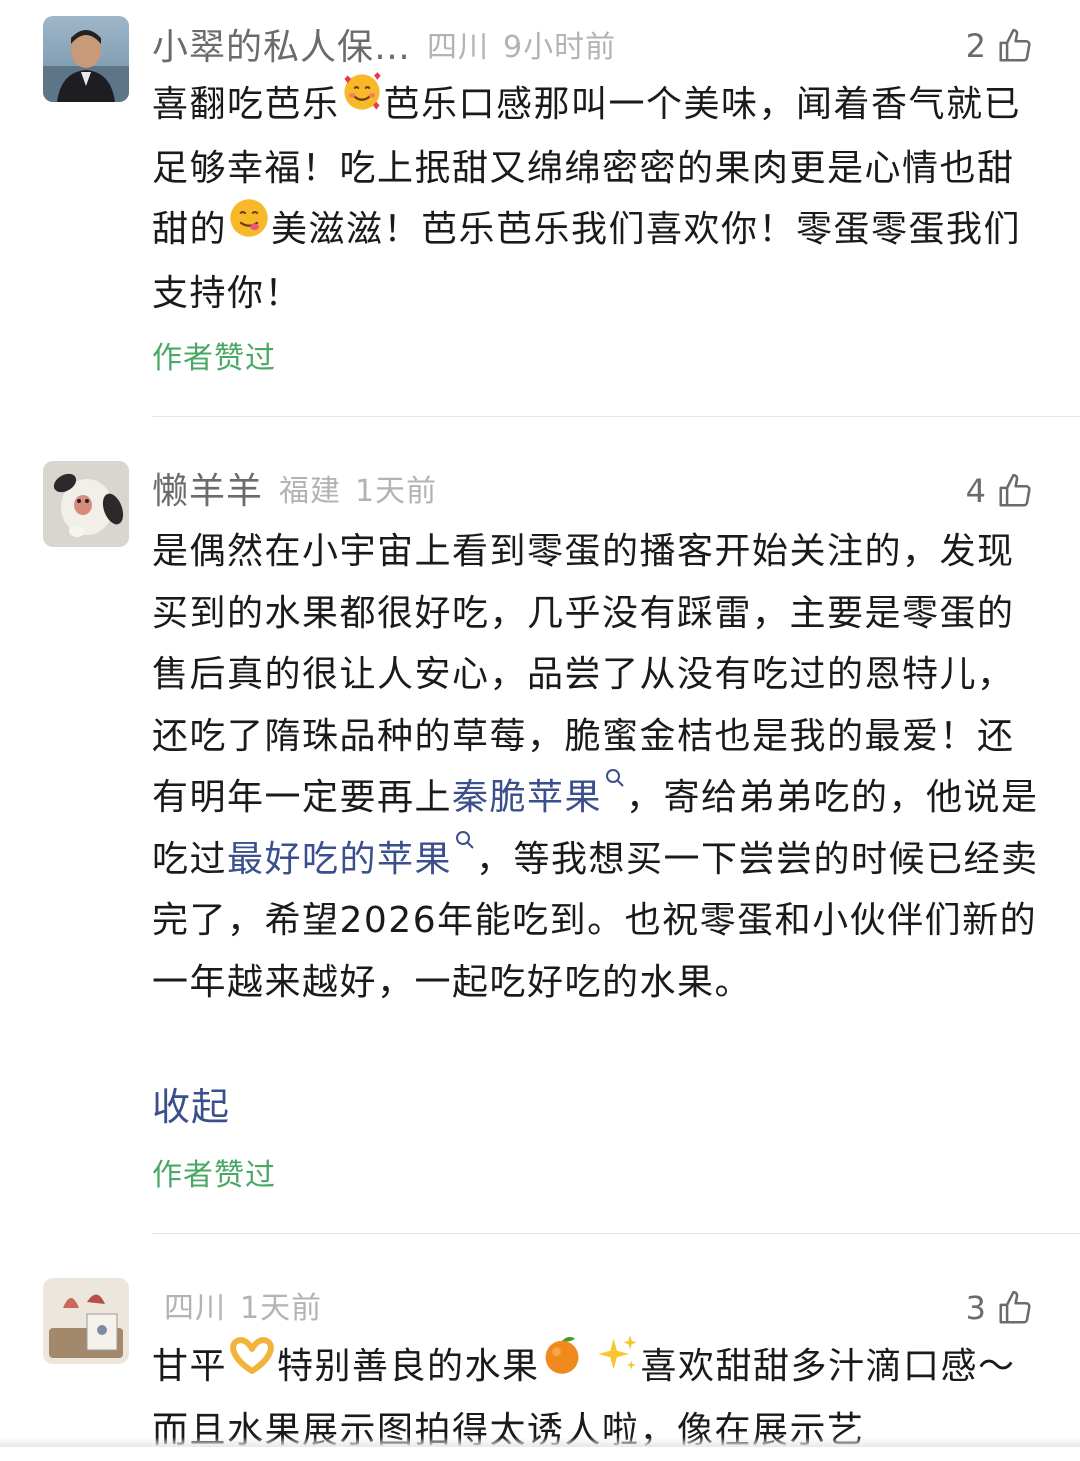  What do you see at coordinates (408, 1366) in the screenshot?
I see `comment-text-segment: 特别善良的水果` at bounding box center [408, 1366].